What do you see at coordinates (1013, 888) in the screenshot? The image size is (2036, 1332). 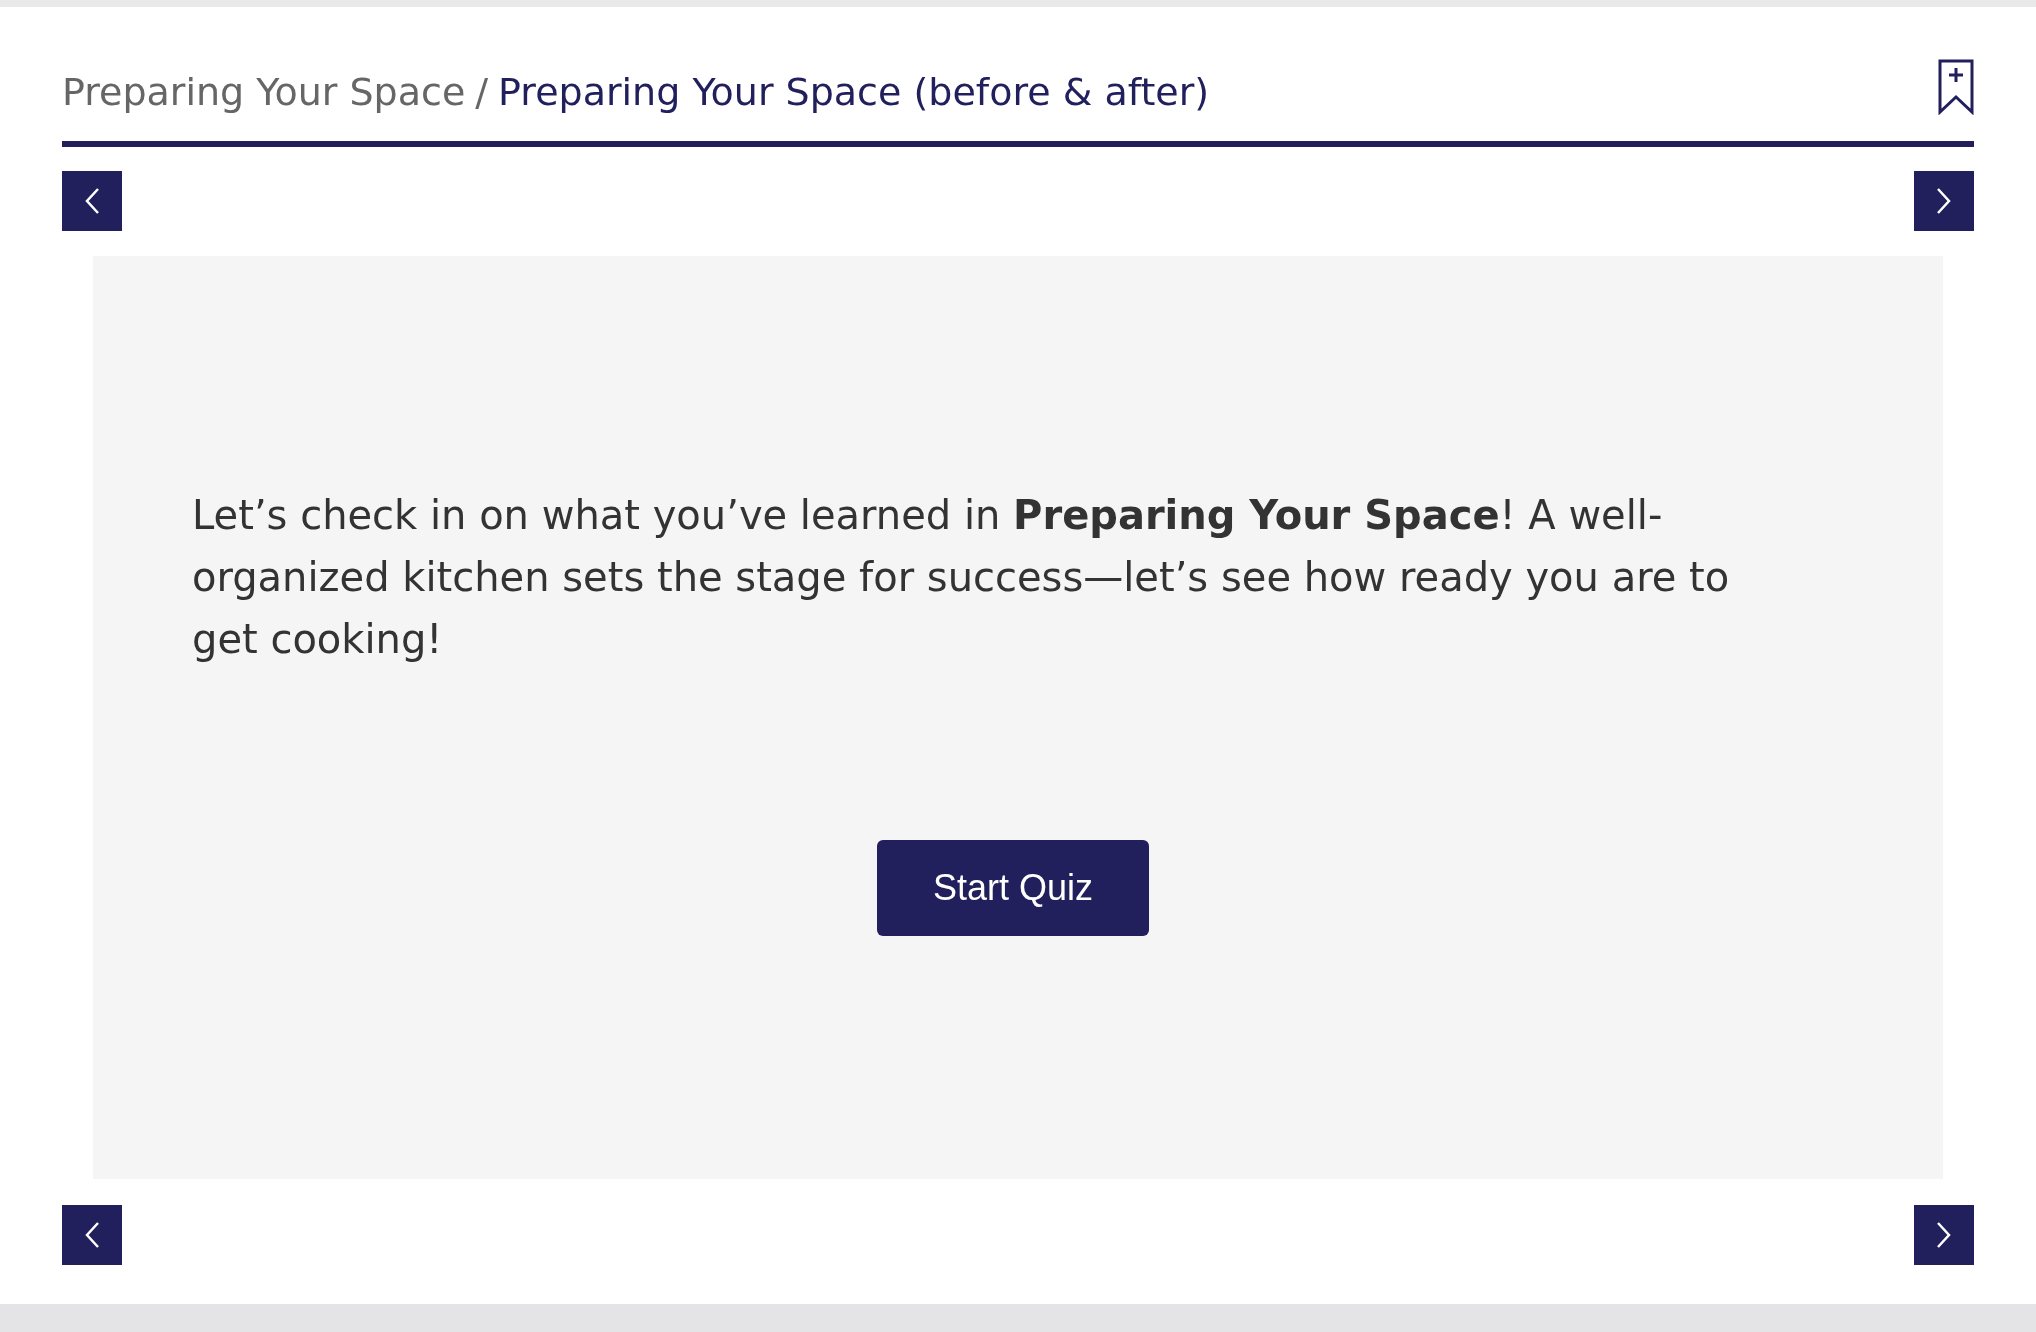 I see `start-quiz-button: Start Quiz` at bounding box center [1013, 888].